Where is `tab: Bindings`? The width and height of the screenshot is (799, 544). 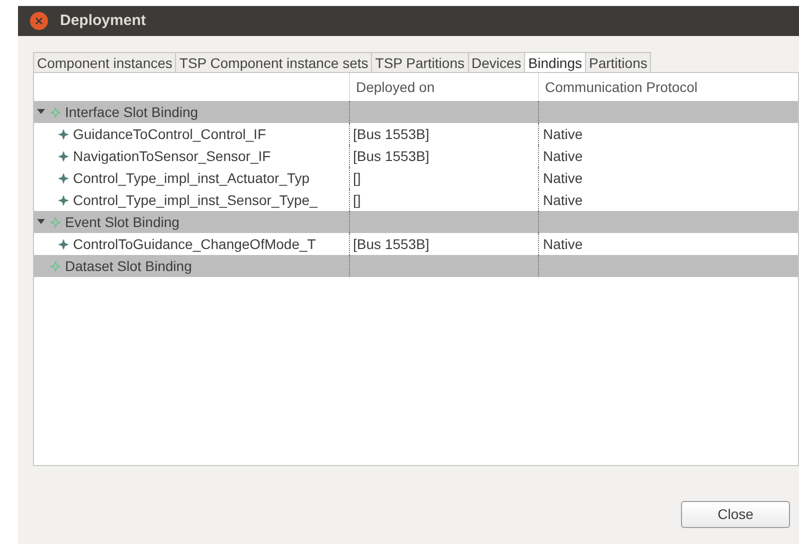 tab: Bindings is located at coordinates (555, 62).